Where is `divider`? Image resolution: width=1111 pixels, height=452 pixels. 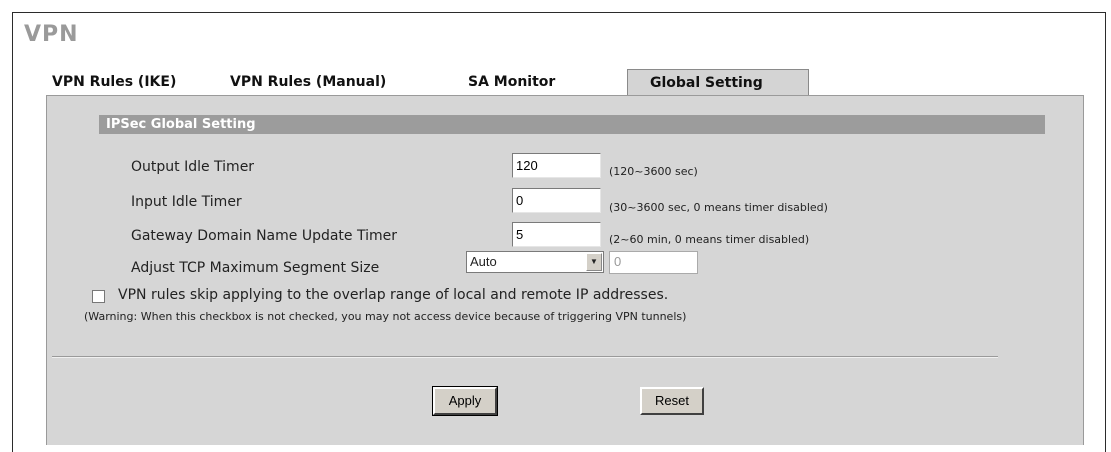 divider is located at coordinates (525, 357).